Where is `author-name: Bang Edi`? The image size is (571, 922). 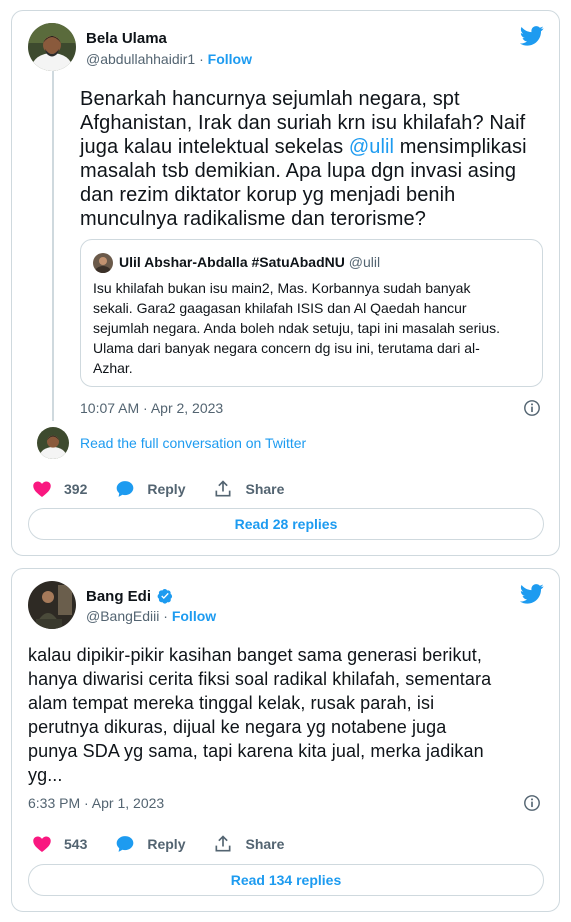
author-name: Bang Edi is located at coordinates (118, 596).